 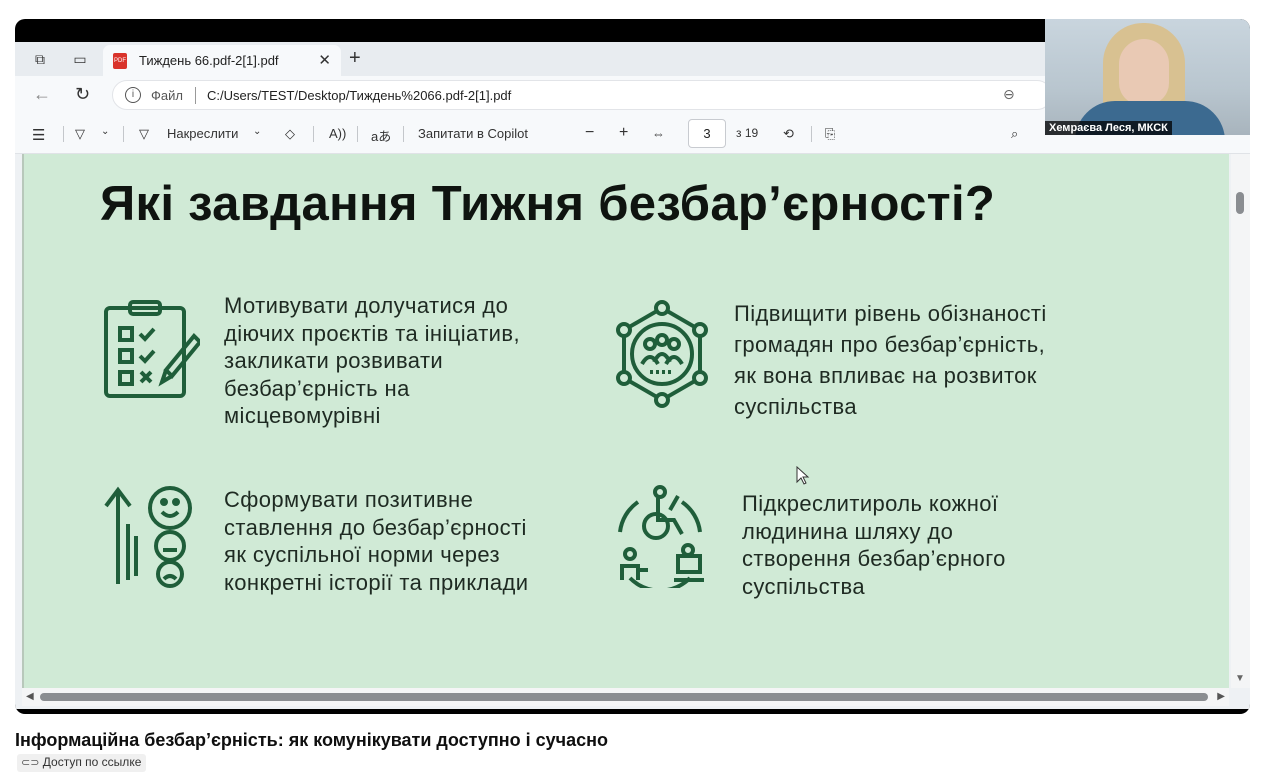 What do you see at coordinates (92, 762) in the screenshot?
I see `access-label: Доступ по ссылке` at bounding box center [92, 762].